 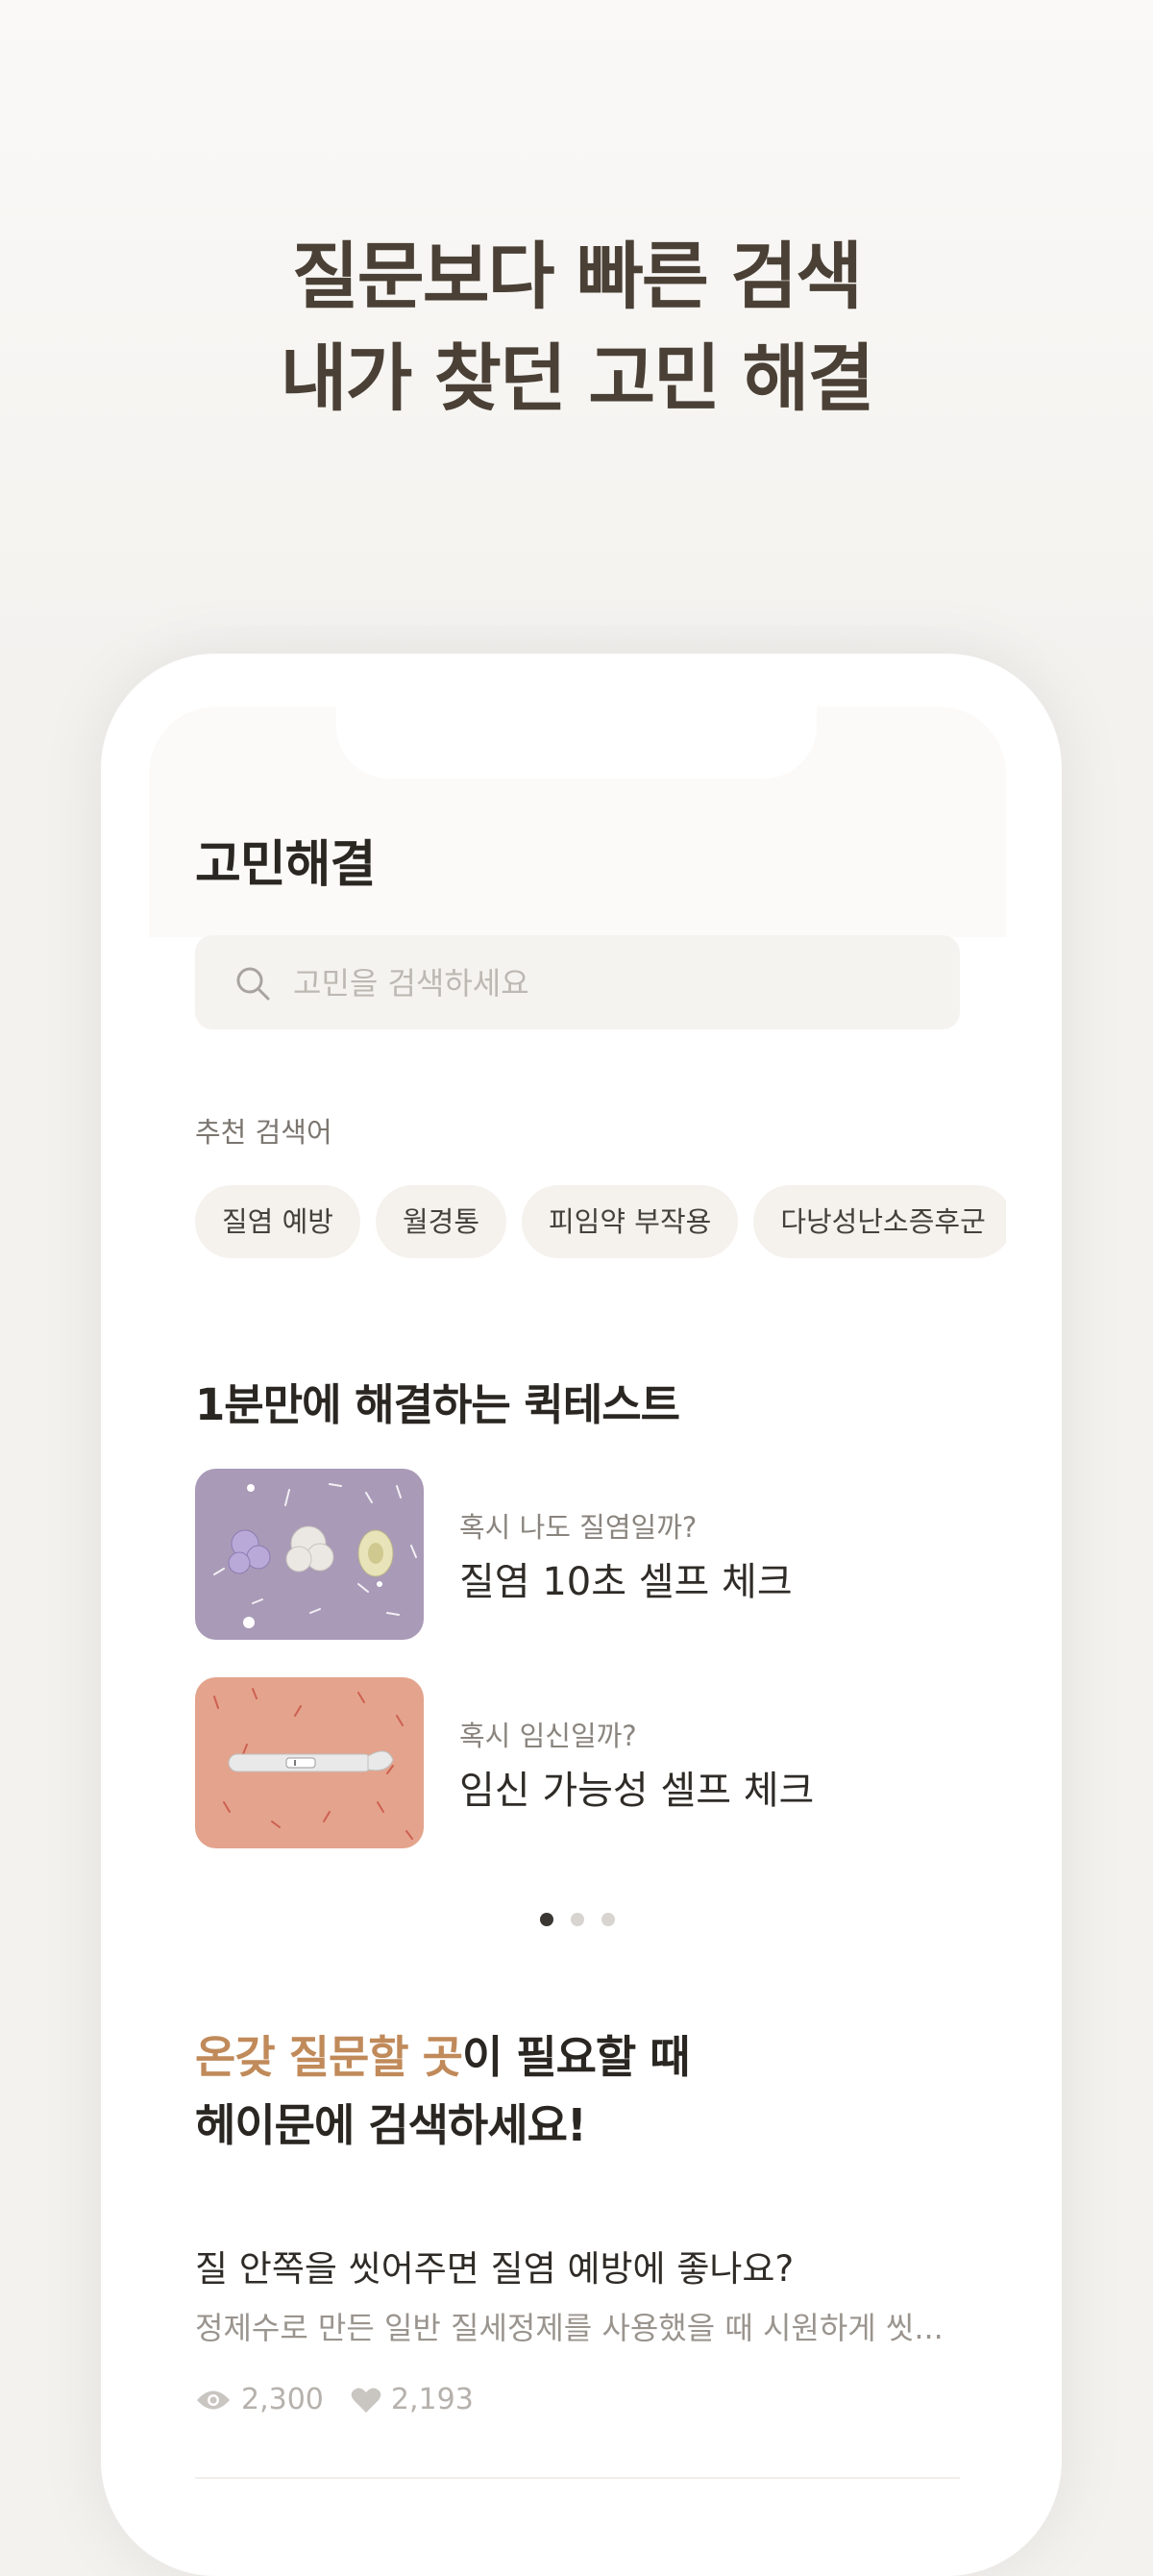 I want to click on carousel-pagination, so click(x=577, y=1920).